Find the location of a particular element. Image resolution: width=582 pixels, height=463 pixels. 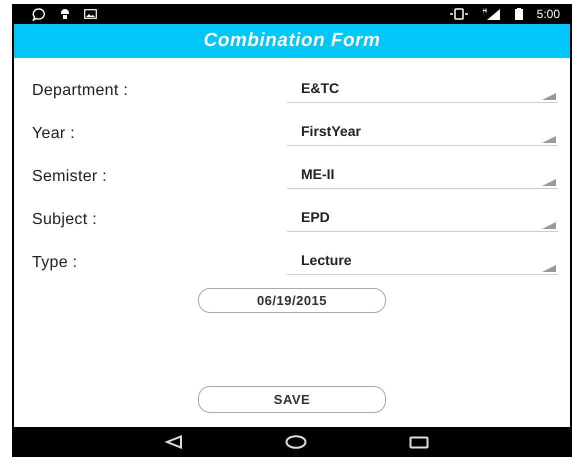

vibrate-icon is located at coordinates (458, 14).